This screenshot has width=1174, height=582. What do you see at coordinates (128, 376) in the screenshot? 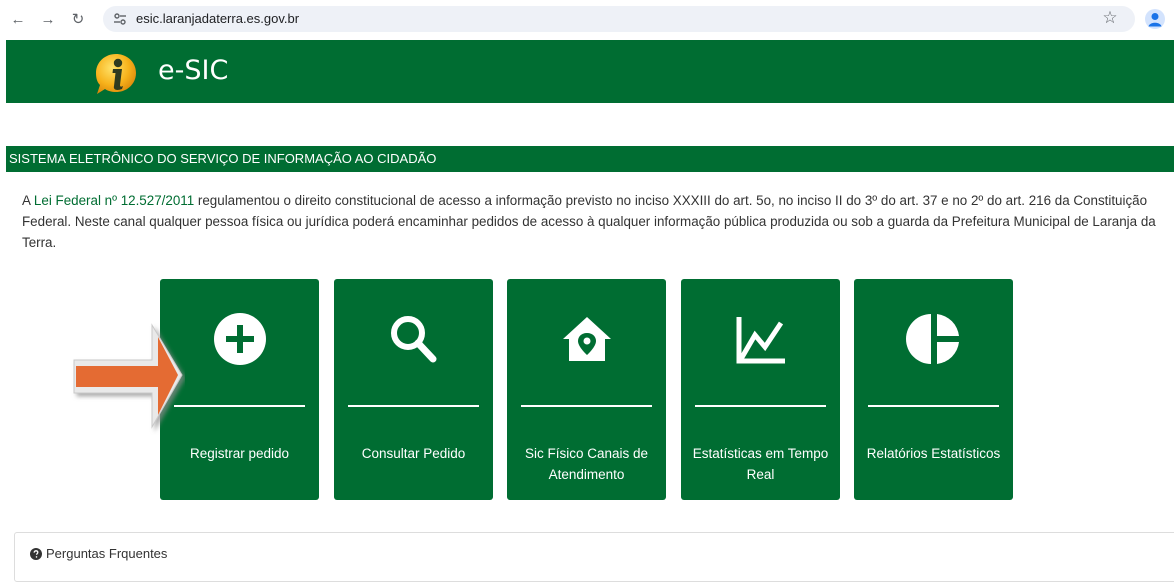
I see `pointer-arrow-icon` at bounding box center [128, 376].